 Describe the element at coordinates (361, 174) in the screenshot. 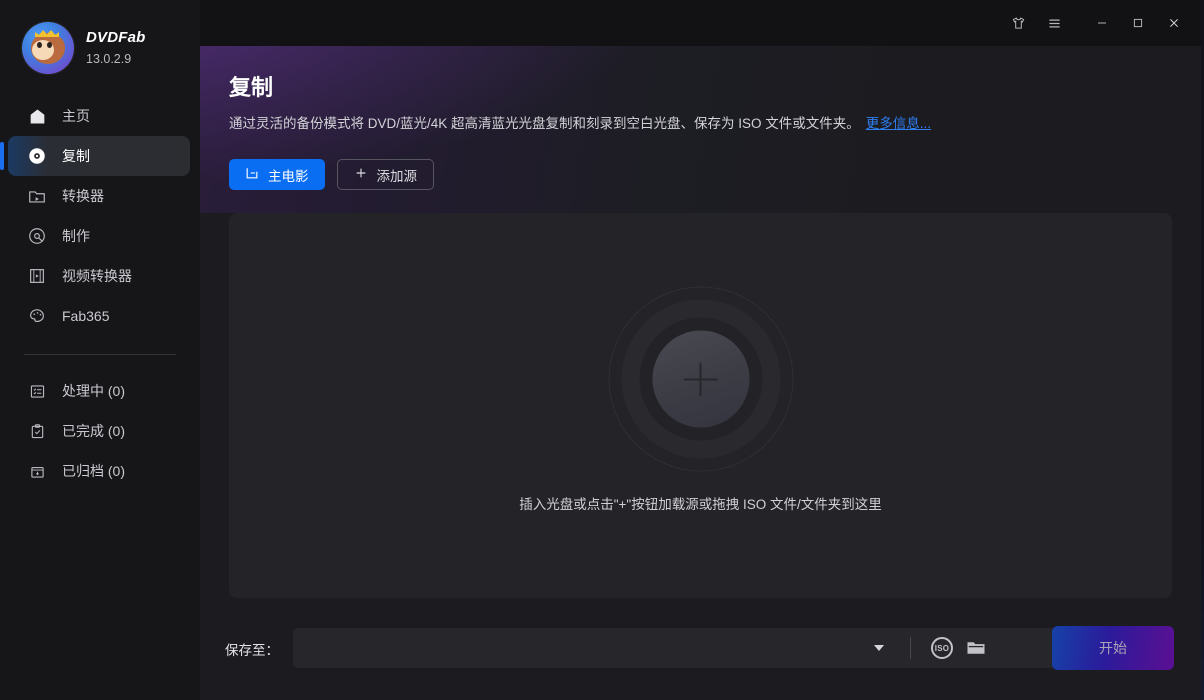

I see `plus-icon` at that location.